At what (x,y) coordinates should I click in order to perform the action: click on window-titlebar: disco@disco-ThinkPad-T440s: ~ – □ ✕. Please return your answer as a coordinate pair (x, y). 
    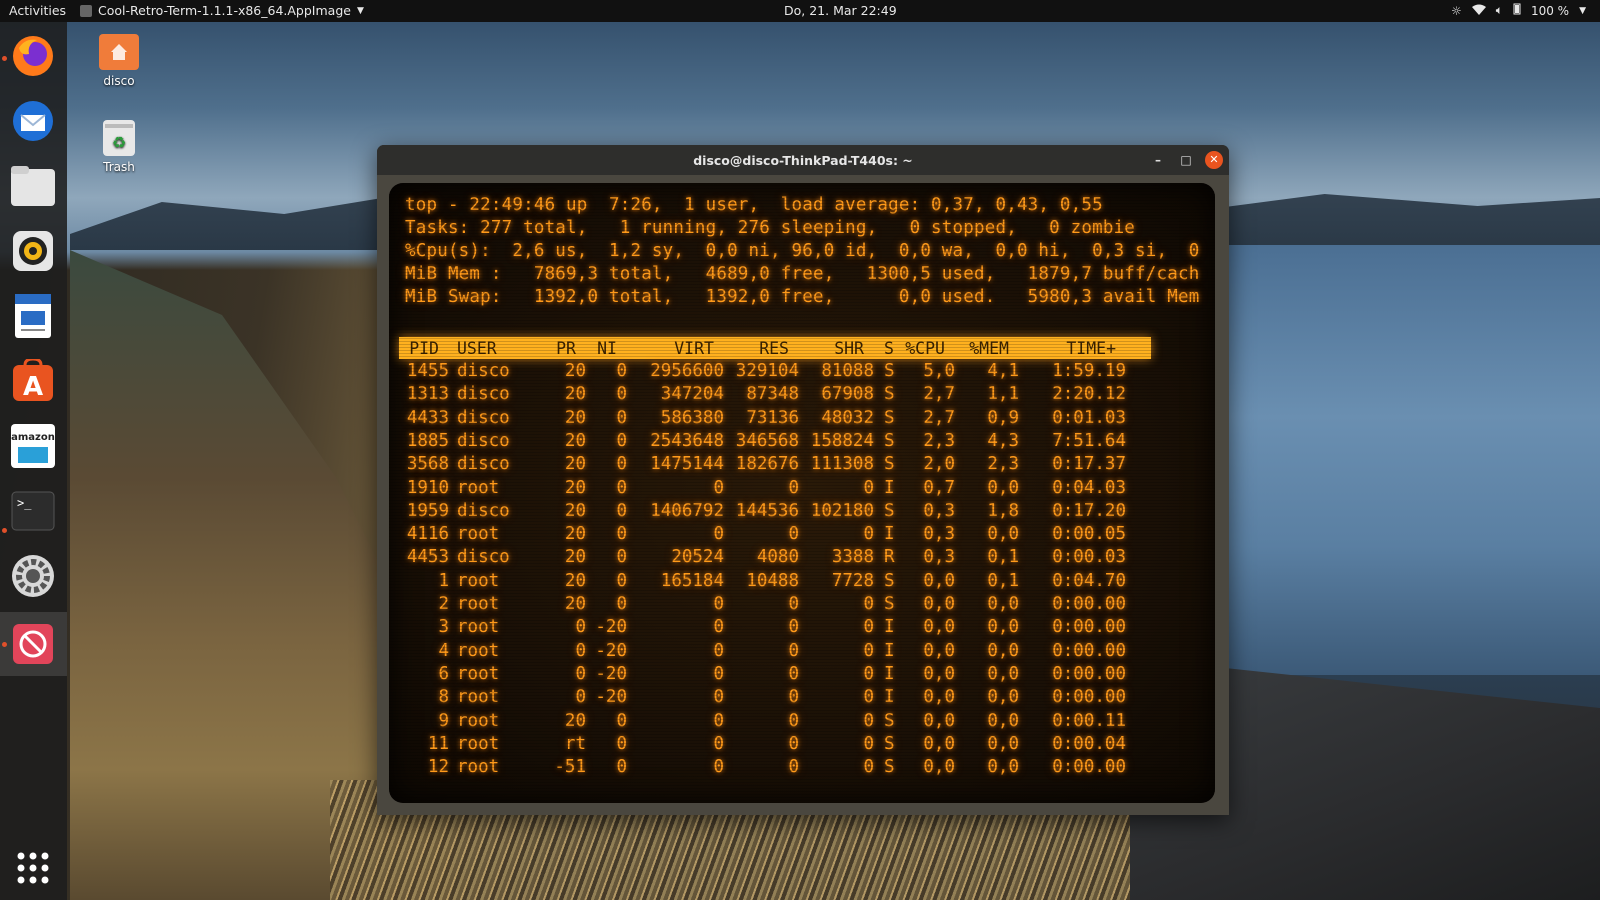
    Looking at the image, I should click on (803, 160).